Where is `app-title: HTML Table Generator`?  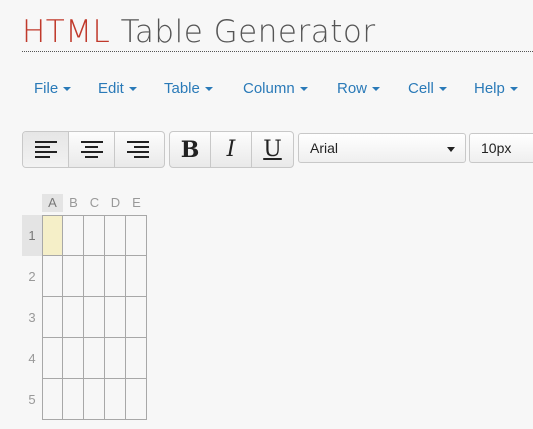
app-title: HTML Table Generator is located at coordinates (199, 32).